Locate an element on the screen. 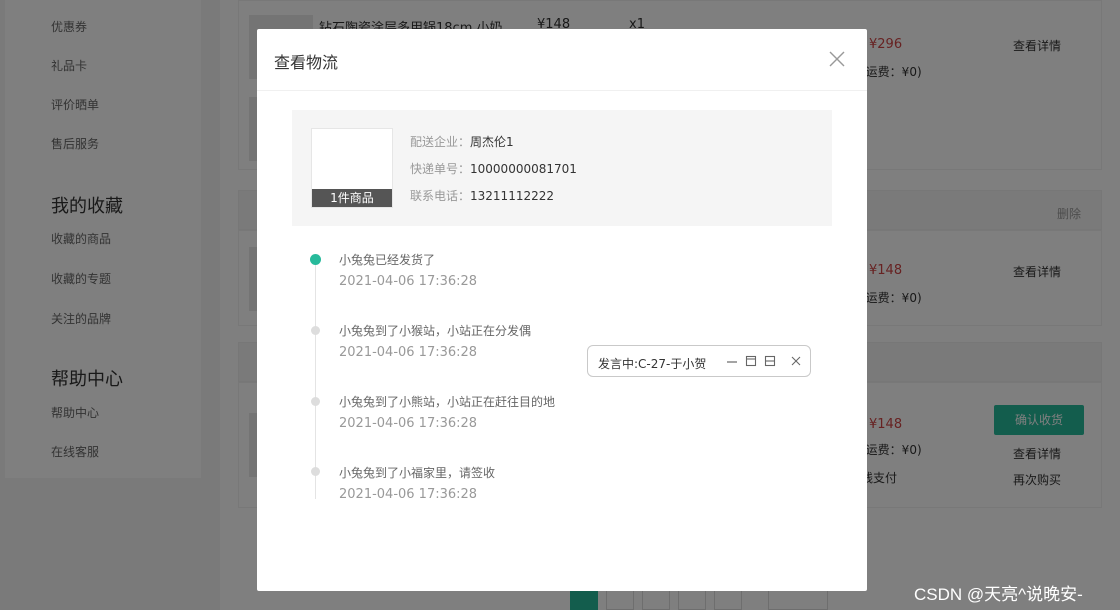 This screenshot has height=610, width=1120. contact-phone-row: 联系电话：13211112222 is located at coordinates (482, 195).